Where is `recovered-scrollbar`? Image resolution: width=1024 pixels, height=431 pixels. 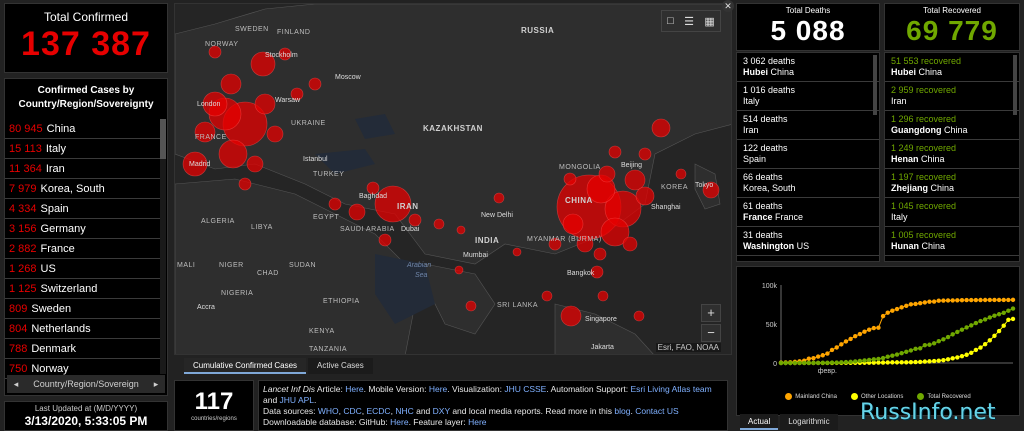
recovered-scrollbar is located at coordinates (1015, 85).